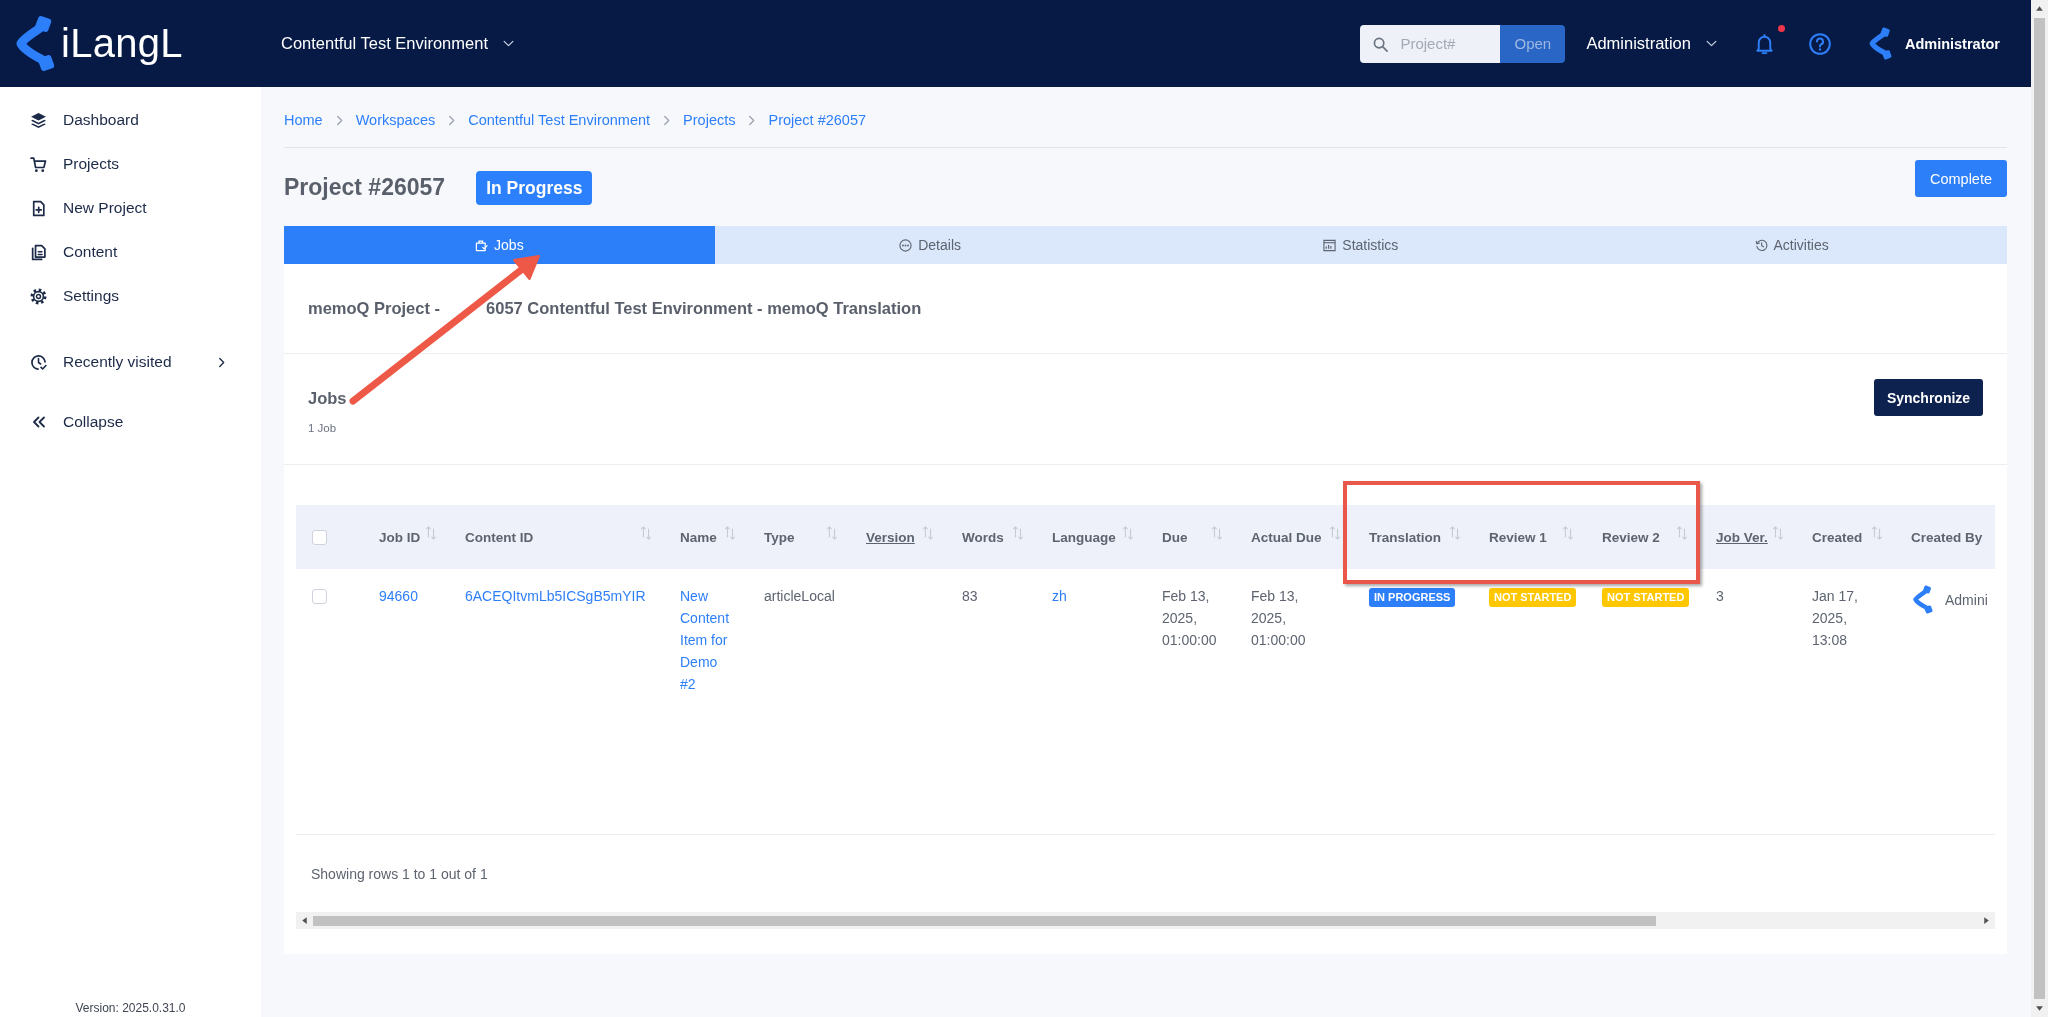  Describe the element at coordinates (560, 596) in the screenshot. I see `table-link: 6ACEQItvmLb5ICSgB5mYIR` at that location.